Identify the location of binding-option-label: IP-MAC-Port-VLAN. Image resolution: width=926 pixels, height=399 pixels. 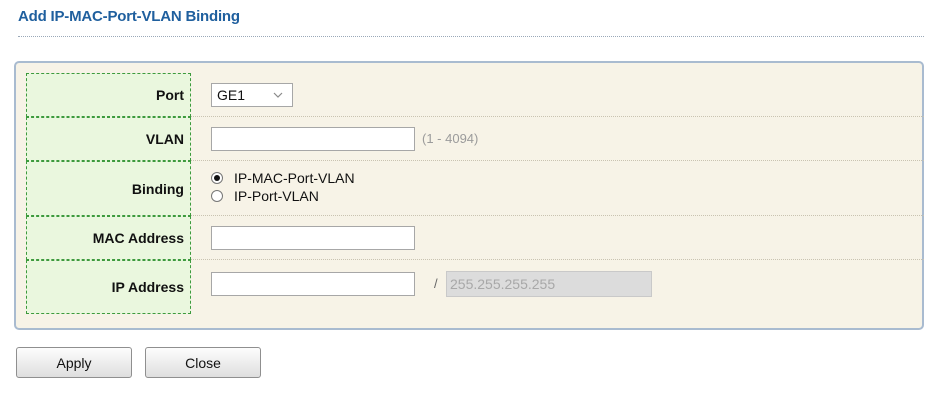
(294, 178).